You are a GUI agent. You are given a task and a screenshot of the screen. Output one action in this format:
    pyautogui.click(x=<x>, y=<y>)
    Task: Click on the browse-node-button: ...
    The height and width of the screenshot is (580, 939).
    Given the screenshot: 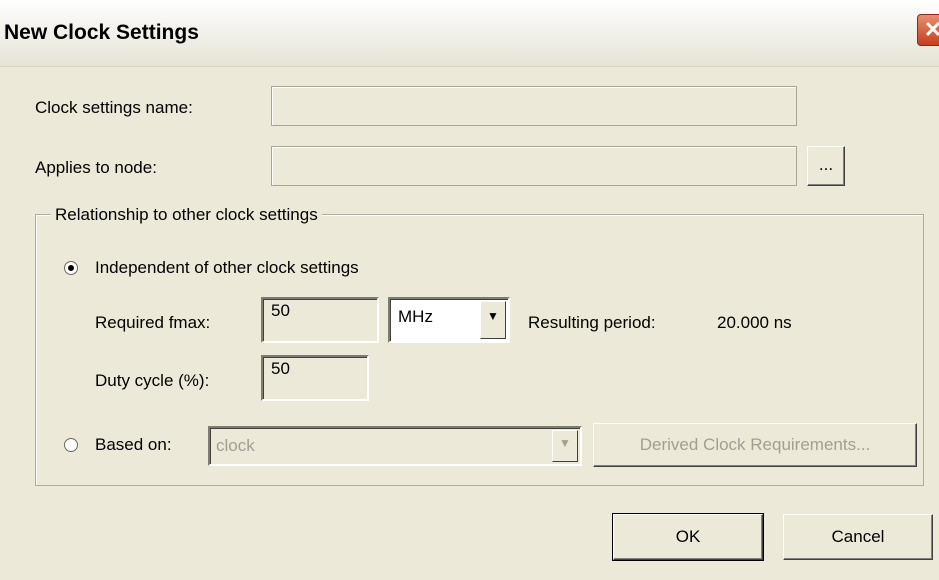 What is the action you would take?
    pyautogui.click(x=826, y=166)
    